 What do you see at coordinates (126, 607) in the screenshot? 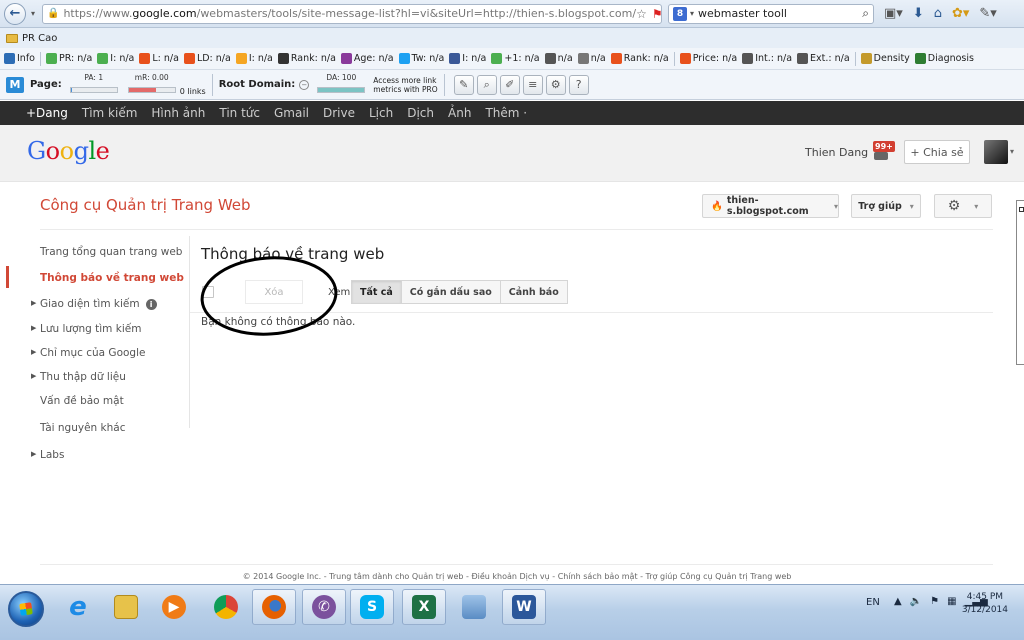
I see `taskbar-explorer` at bounding box center [126, 607].